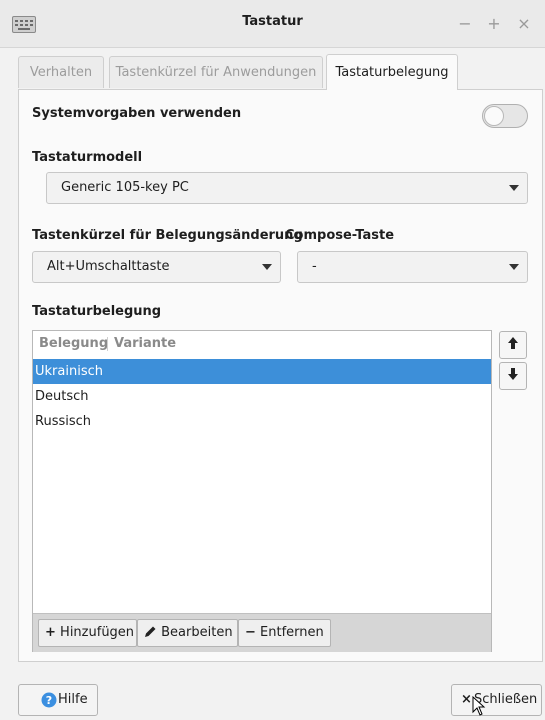 The width and height of the screenshot is (545, 720). What do you see at coordinates (262, 396) in the screenshot?
I see `list-item: Deutsch` at bounding box center [262, 396].